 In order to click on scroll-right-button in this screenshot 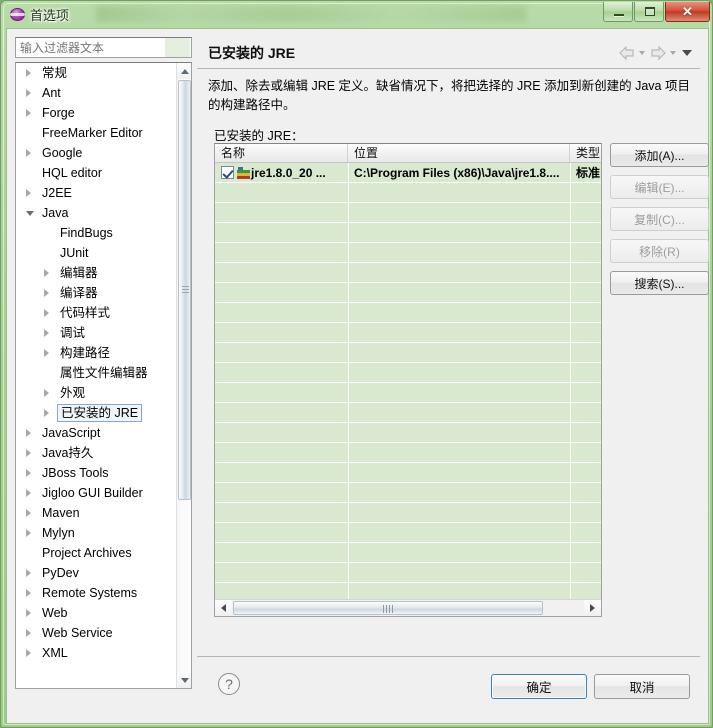, I will do `click(592, 608)`.